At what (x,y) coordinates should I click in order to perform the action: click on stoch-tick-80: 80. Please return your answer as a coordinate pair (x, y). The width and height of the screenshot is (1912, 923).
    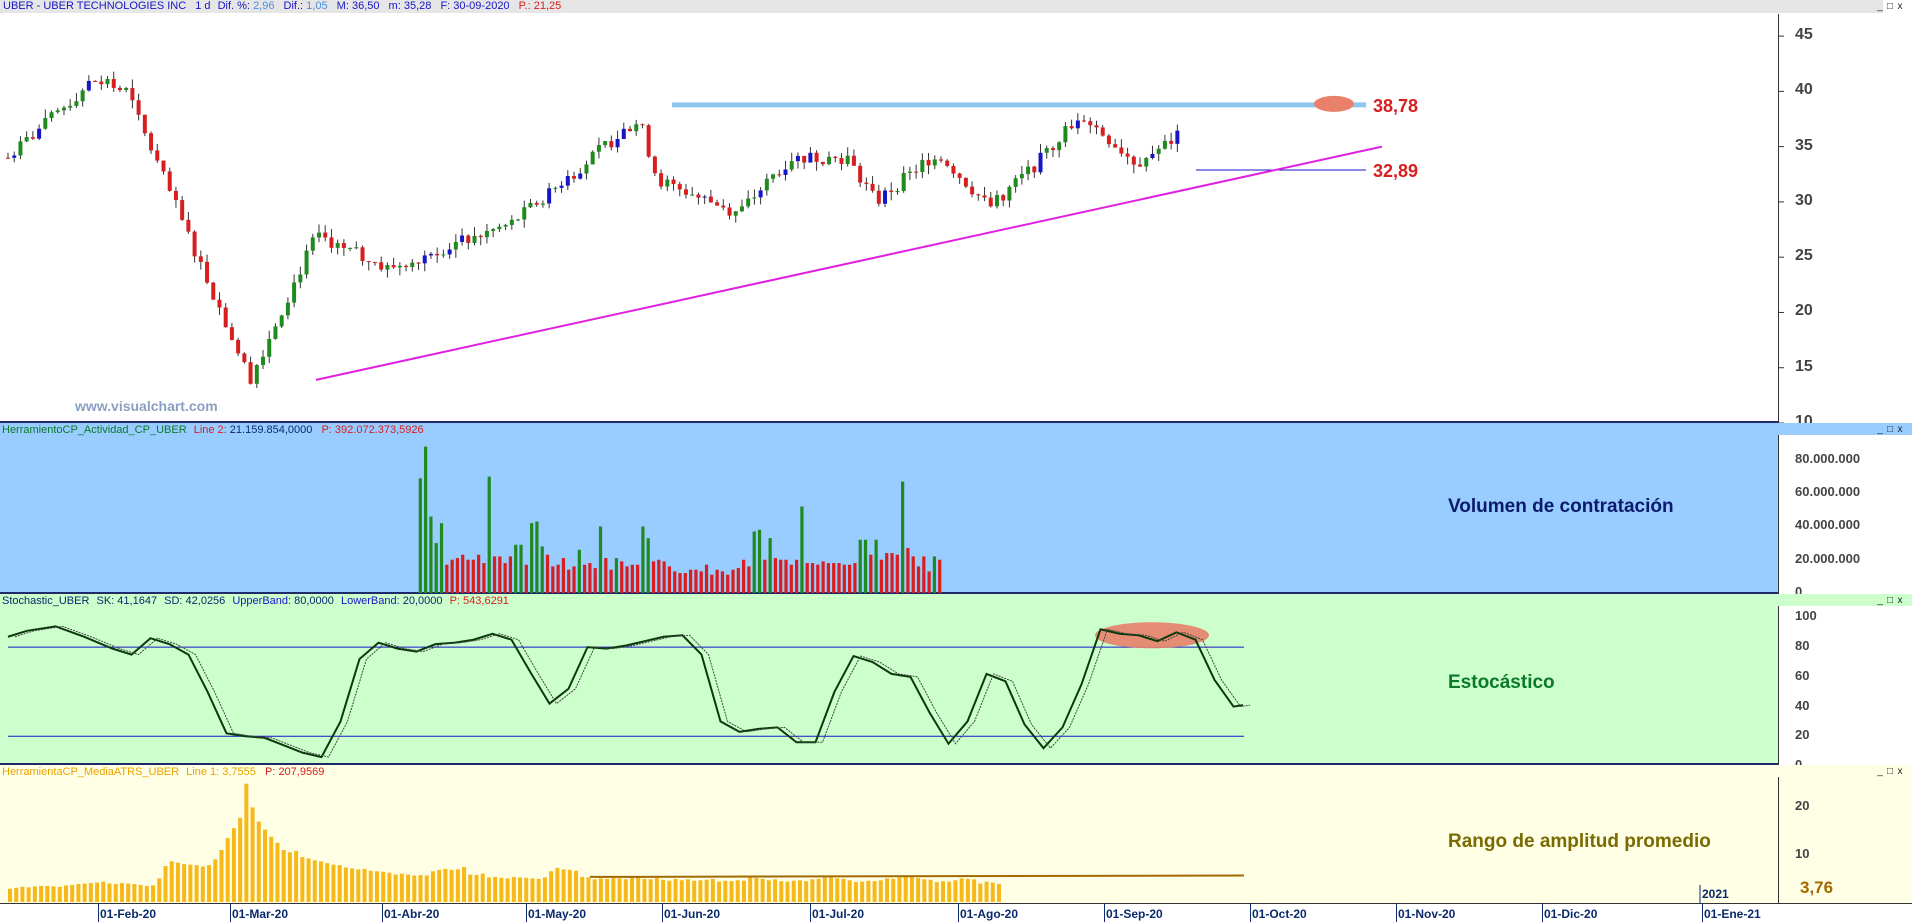
    Looking at the image, I should click on (1802, 646).